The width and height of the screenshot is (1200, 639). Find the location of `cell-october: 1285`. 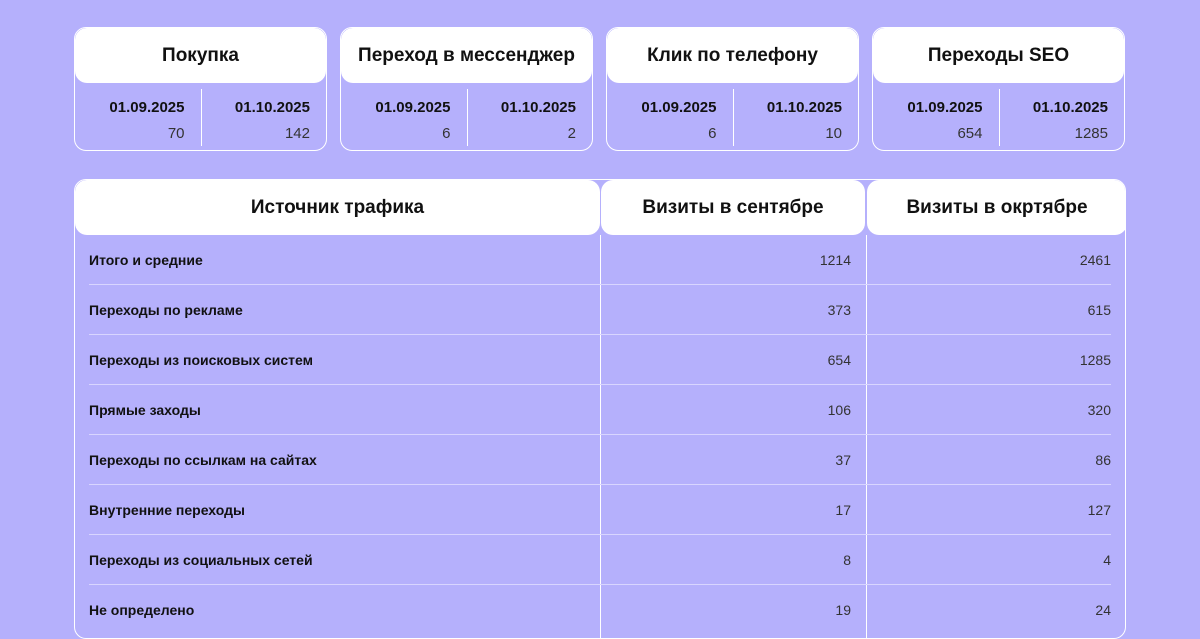

cell-october: 1285 is located at coordinates (1095, 360).